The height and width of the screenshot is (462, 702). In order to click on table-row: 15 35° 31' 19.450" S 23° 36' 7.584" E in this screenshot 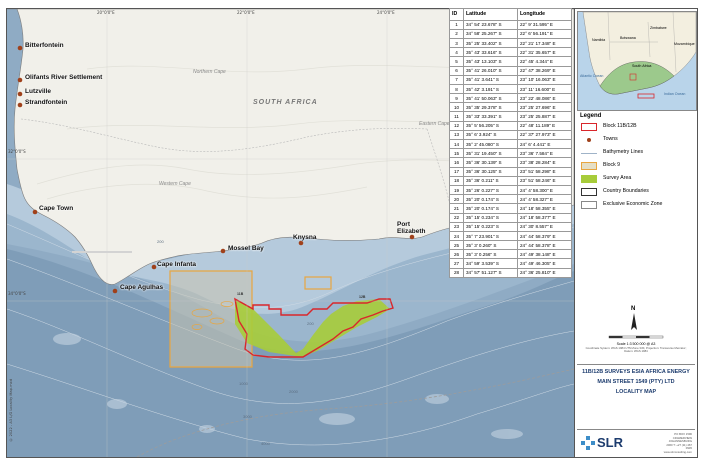, I will do `click(510, 153)`.